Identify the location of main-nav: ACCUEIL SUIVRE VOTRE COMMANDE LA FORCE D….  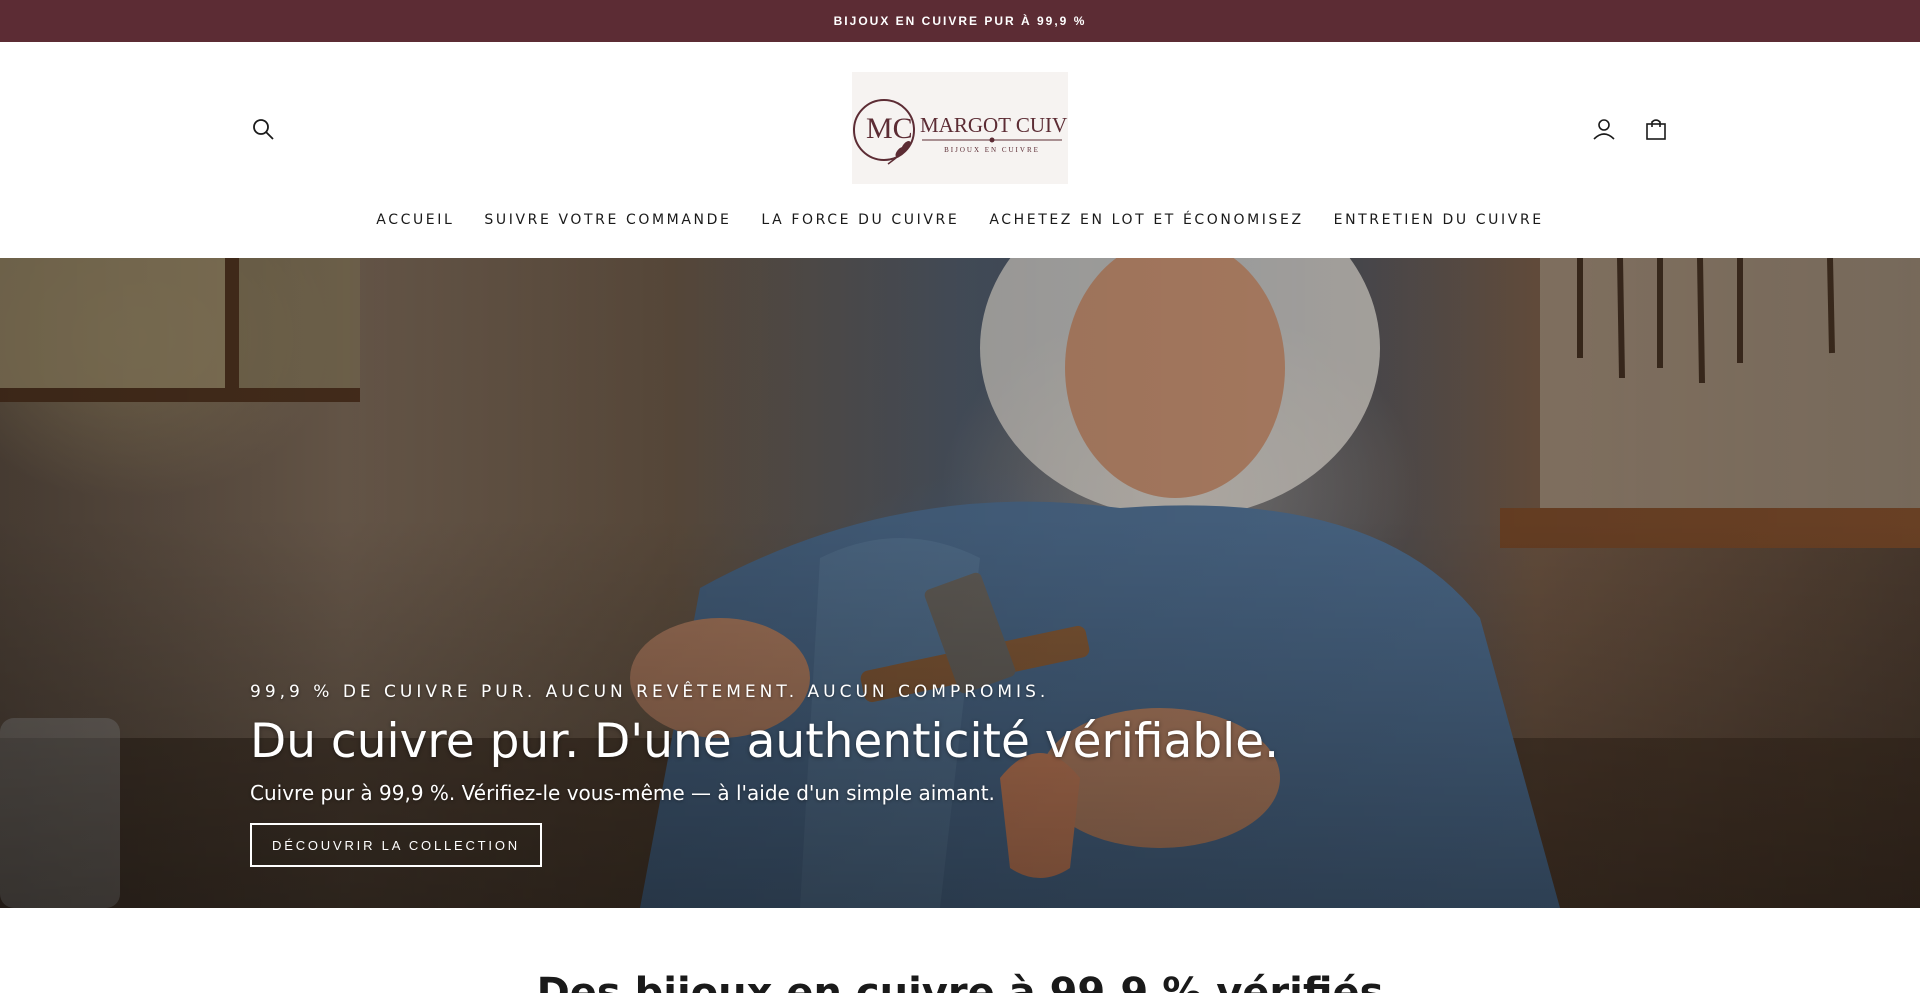
(960, 220).